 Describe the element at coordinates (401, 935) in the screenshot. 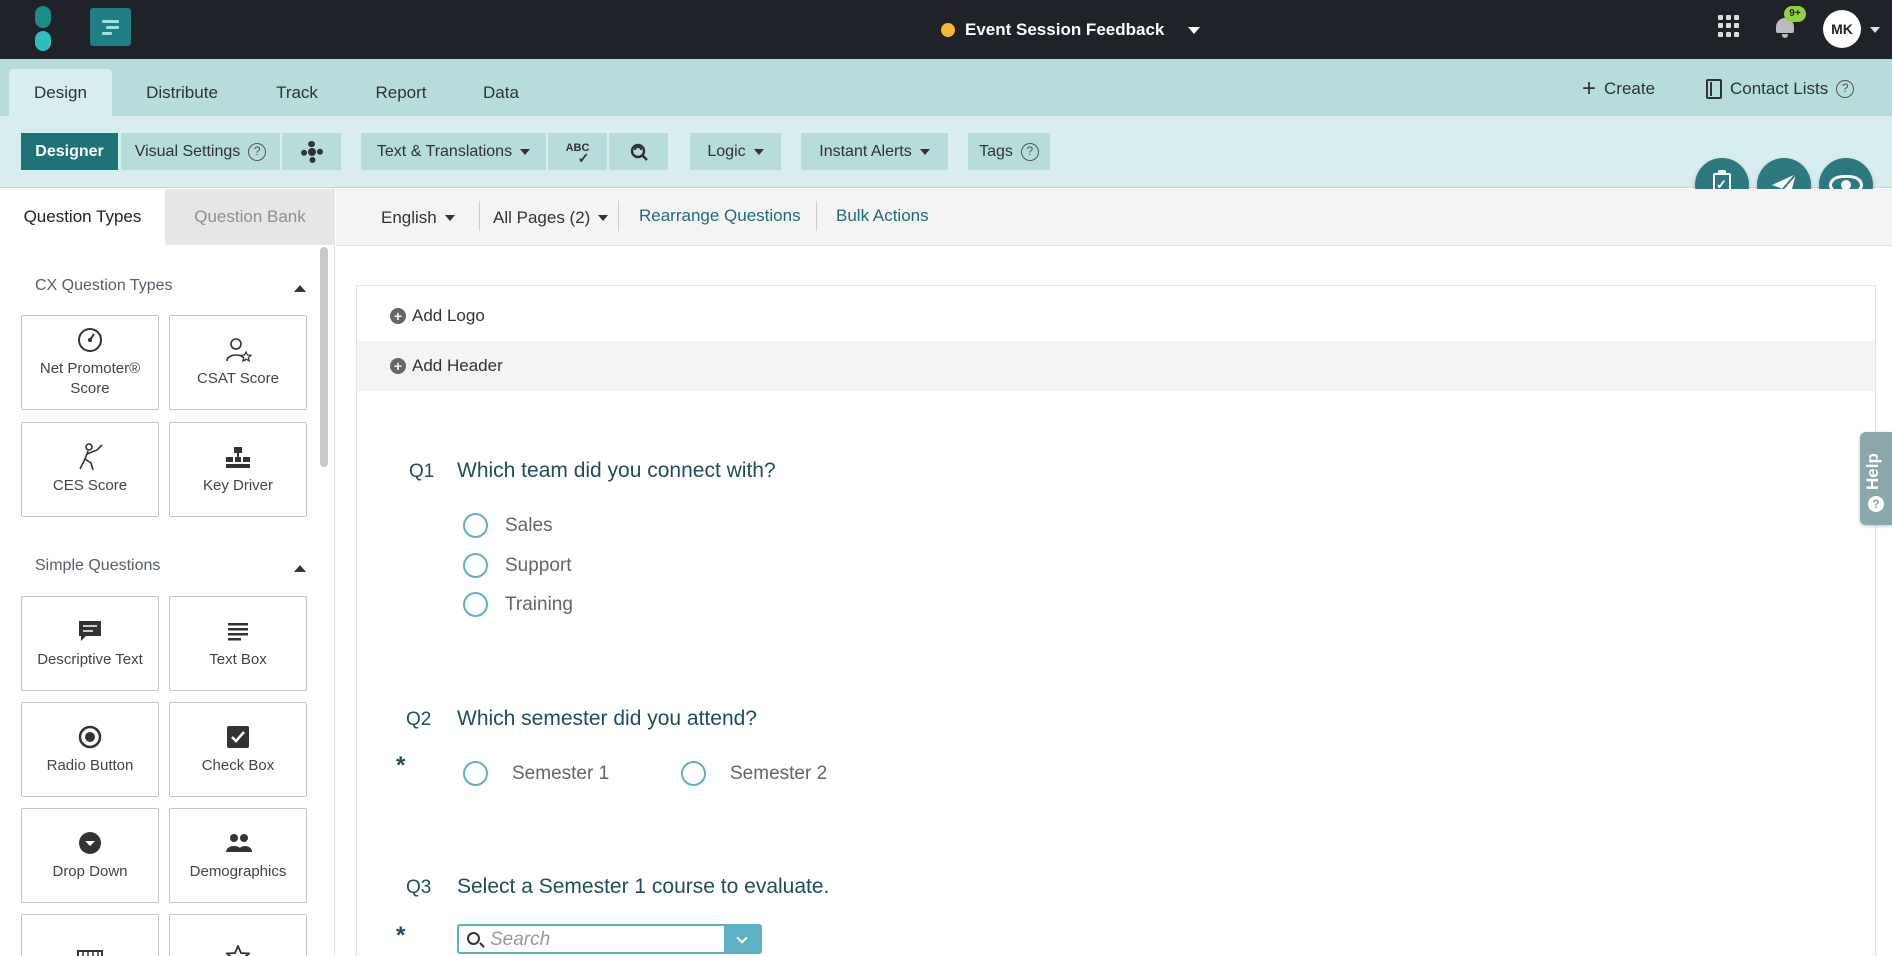

I see `required-asterisk-icon: *` at that location.